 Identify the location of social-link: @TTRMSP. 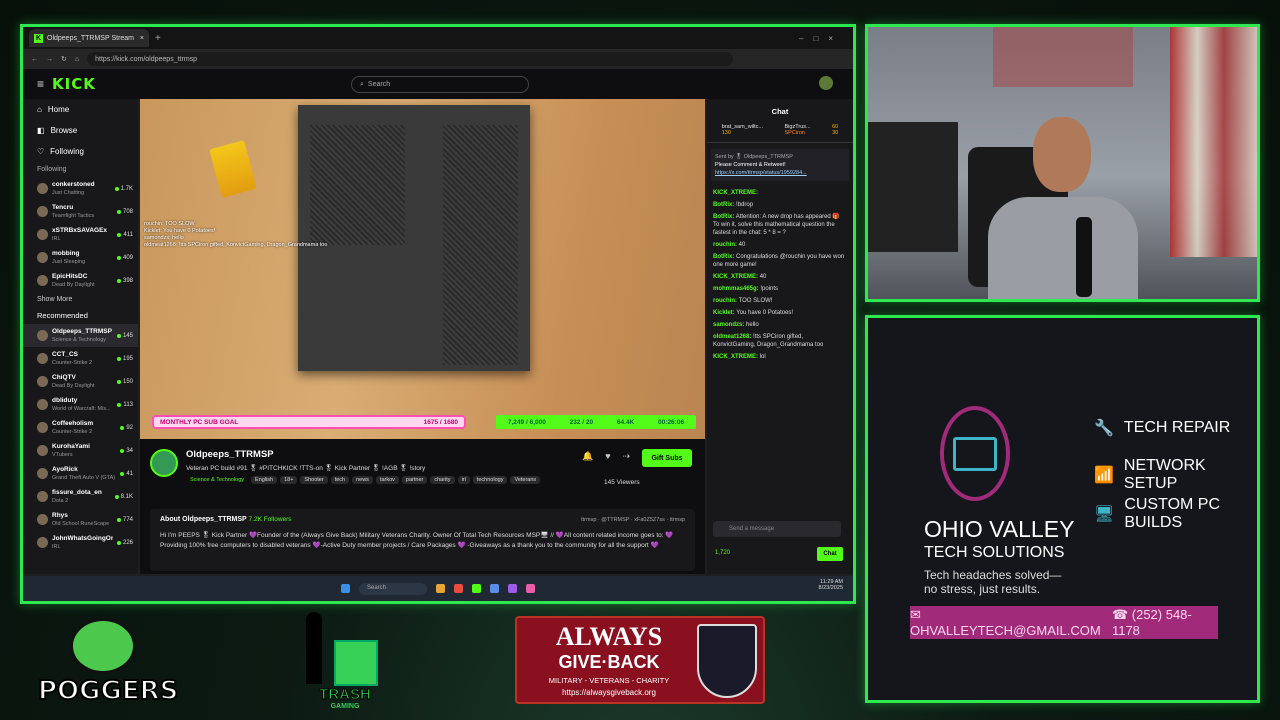
(615, 520).